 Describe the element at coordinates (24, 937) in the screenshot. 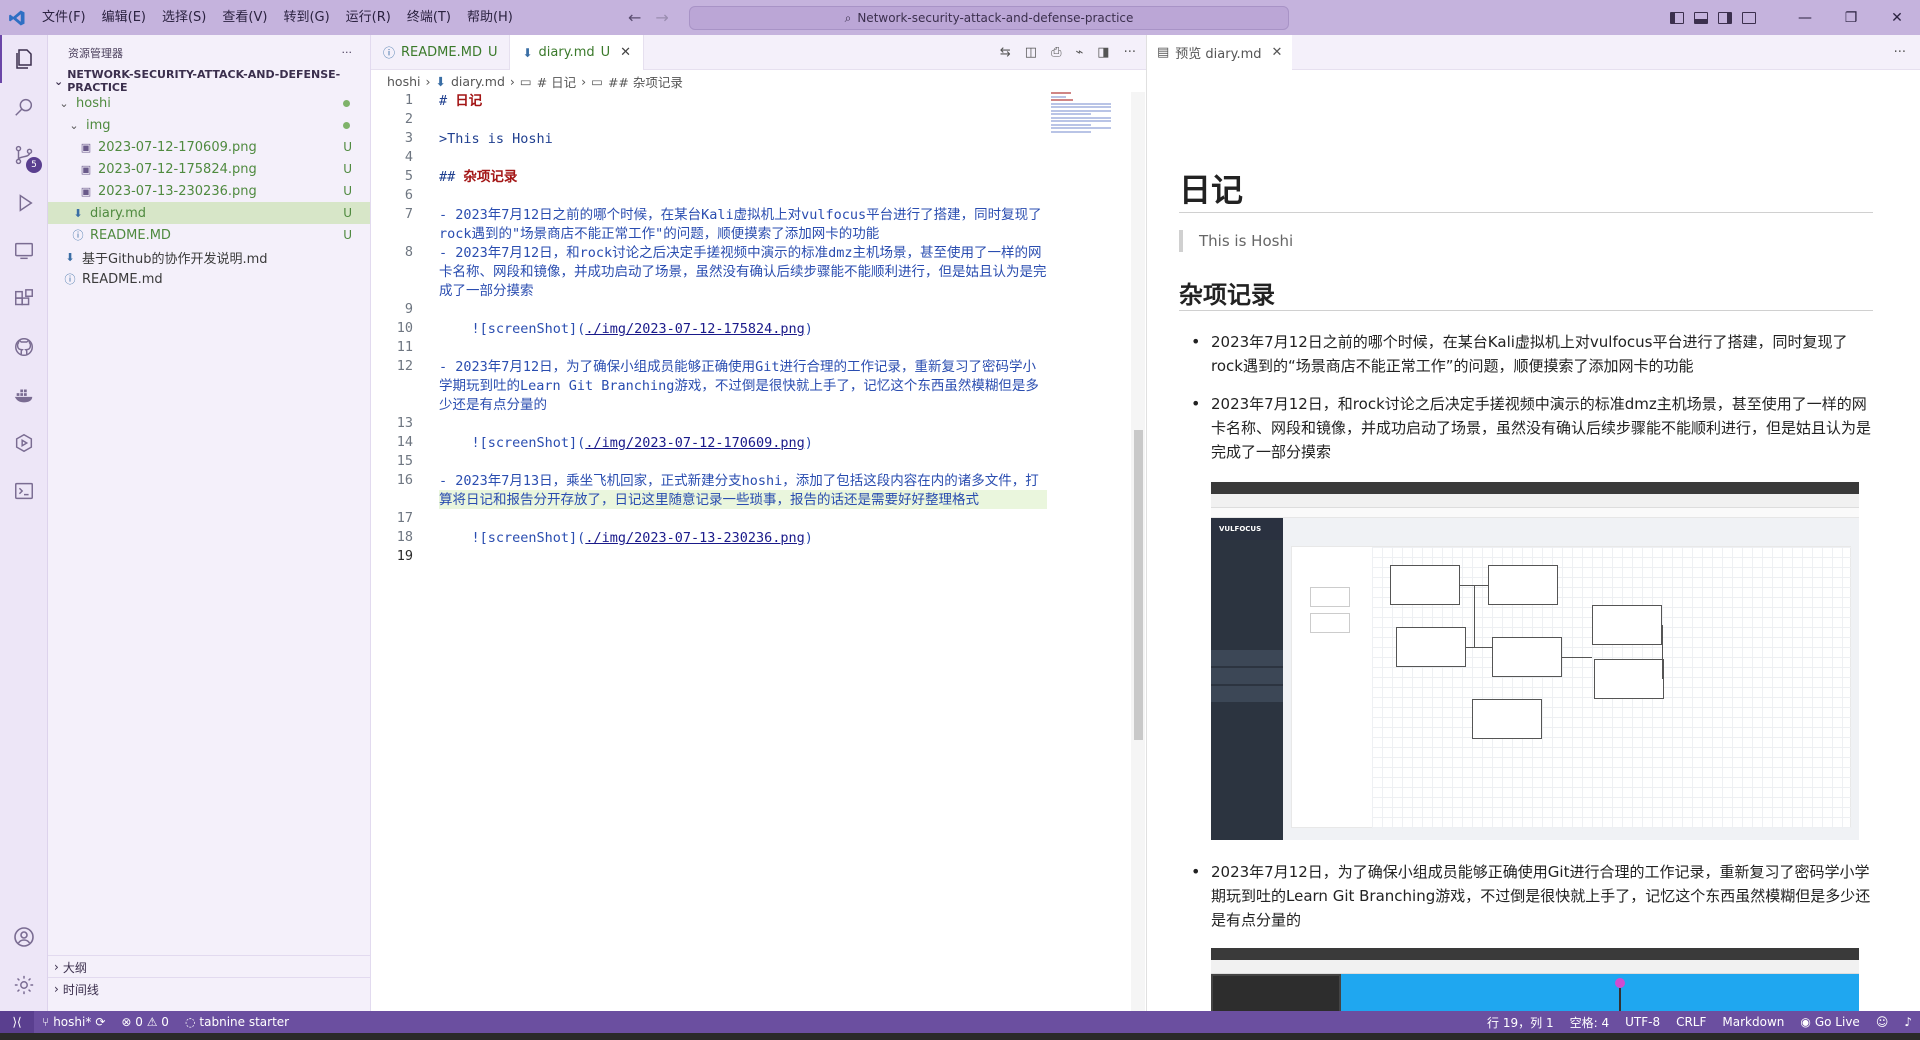

I see `account-icon` at that location.